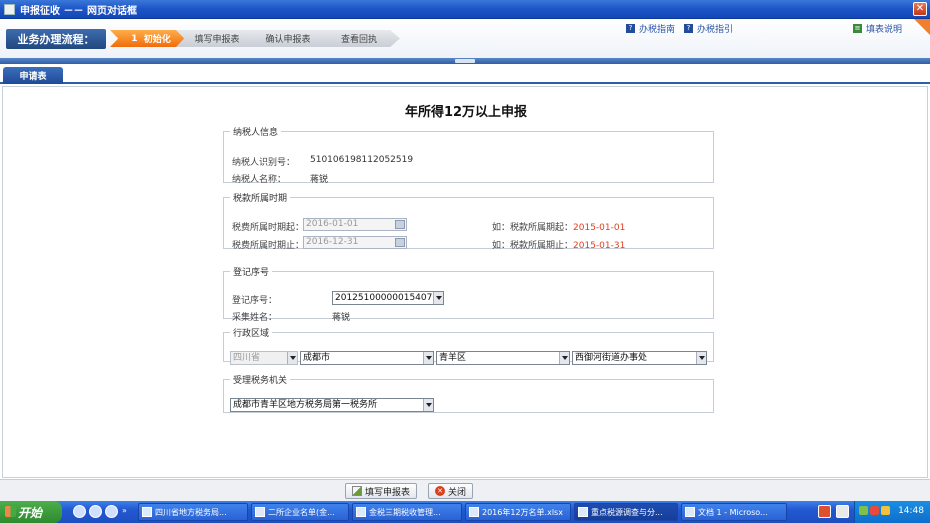 The image size is (930, 523). Describe the element at coordinates (885, 510) in the screenshot. I see `volume-icon` at that location.